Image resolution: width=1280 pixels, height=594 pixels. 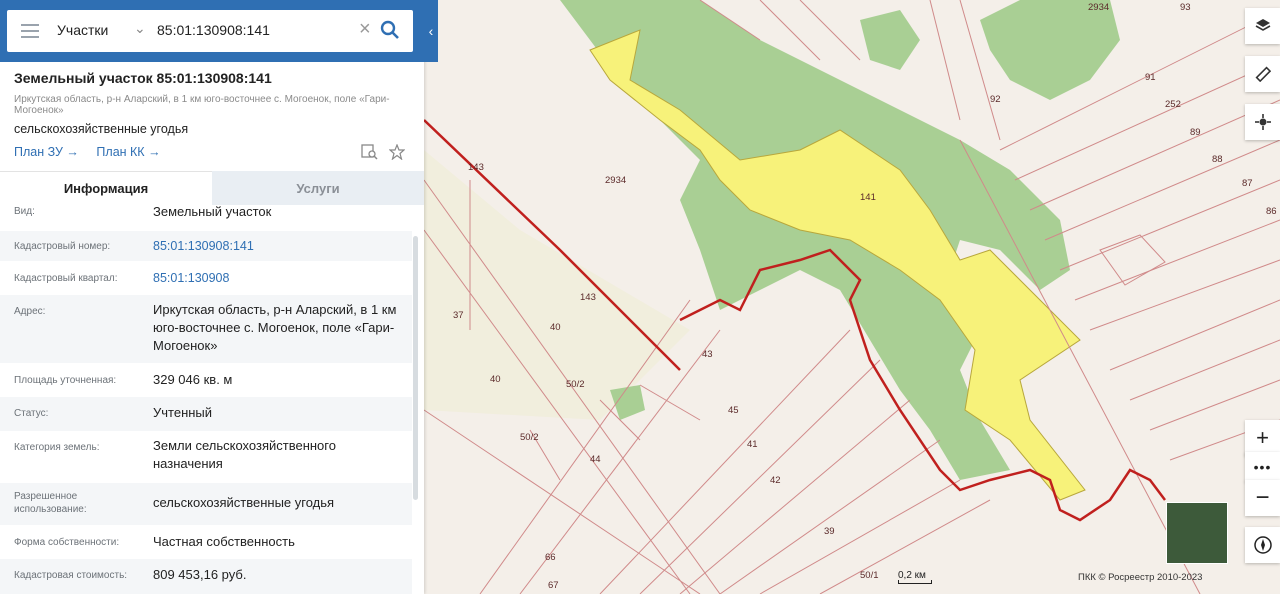 I want to click on parcel-label: 66, so click(x=550, y=557).